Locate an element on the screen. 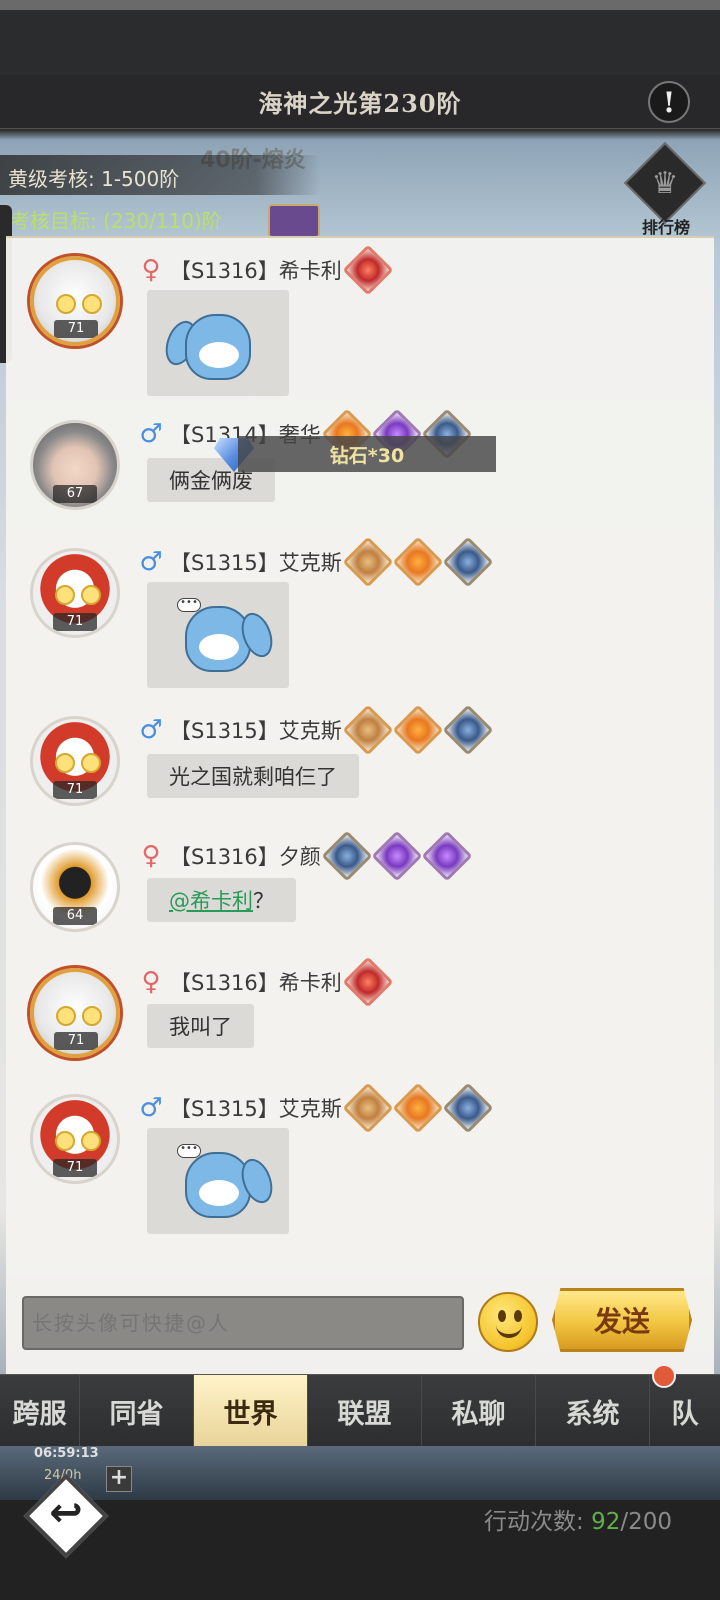  avatar: 67 is located at coordinates (75, 465).